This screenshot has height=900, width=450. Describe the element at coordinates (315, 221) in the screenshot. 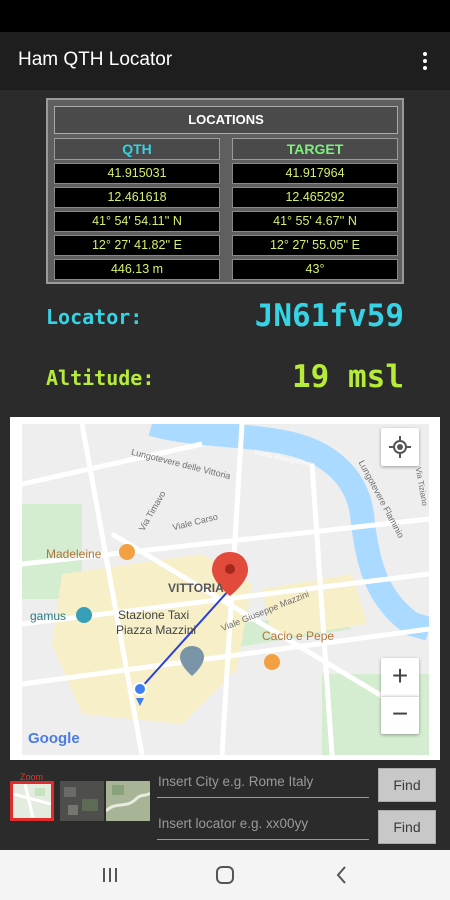

I see `target-latitude-dms: 41° 55' 4.67'' N` at that location.